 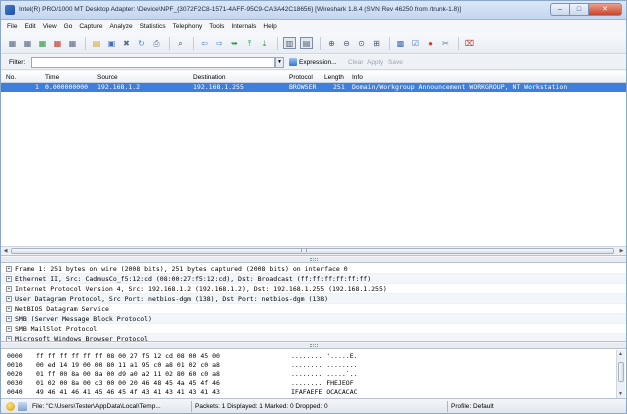 What do you see at coordinates (313, 329) in the screenshot?
I see `detail-row: + SMB MailSlot Protocol` at bounding box center [313, 329].